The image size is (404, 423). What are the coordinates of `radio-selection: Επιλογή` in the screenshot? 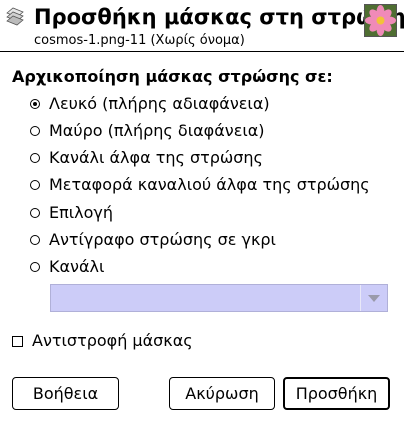 It's located at (71, 213).